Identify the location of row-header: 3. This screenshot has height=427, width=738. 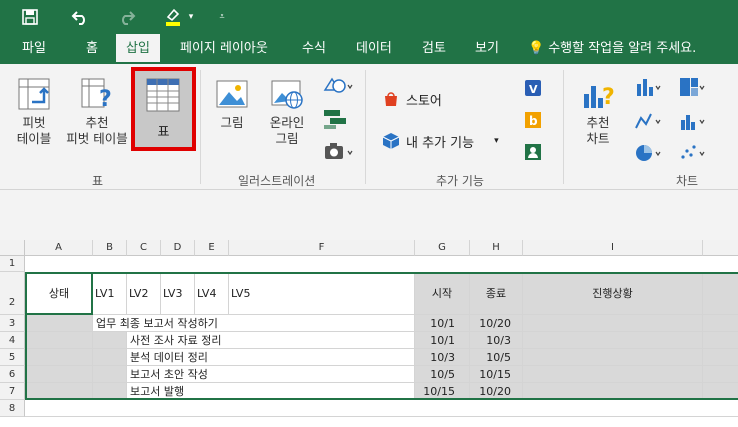
(12, 323).